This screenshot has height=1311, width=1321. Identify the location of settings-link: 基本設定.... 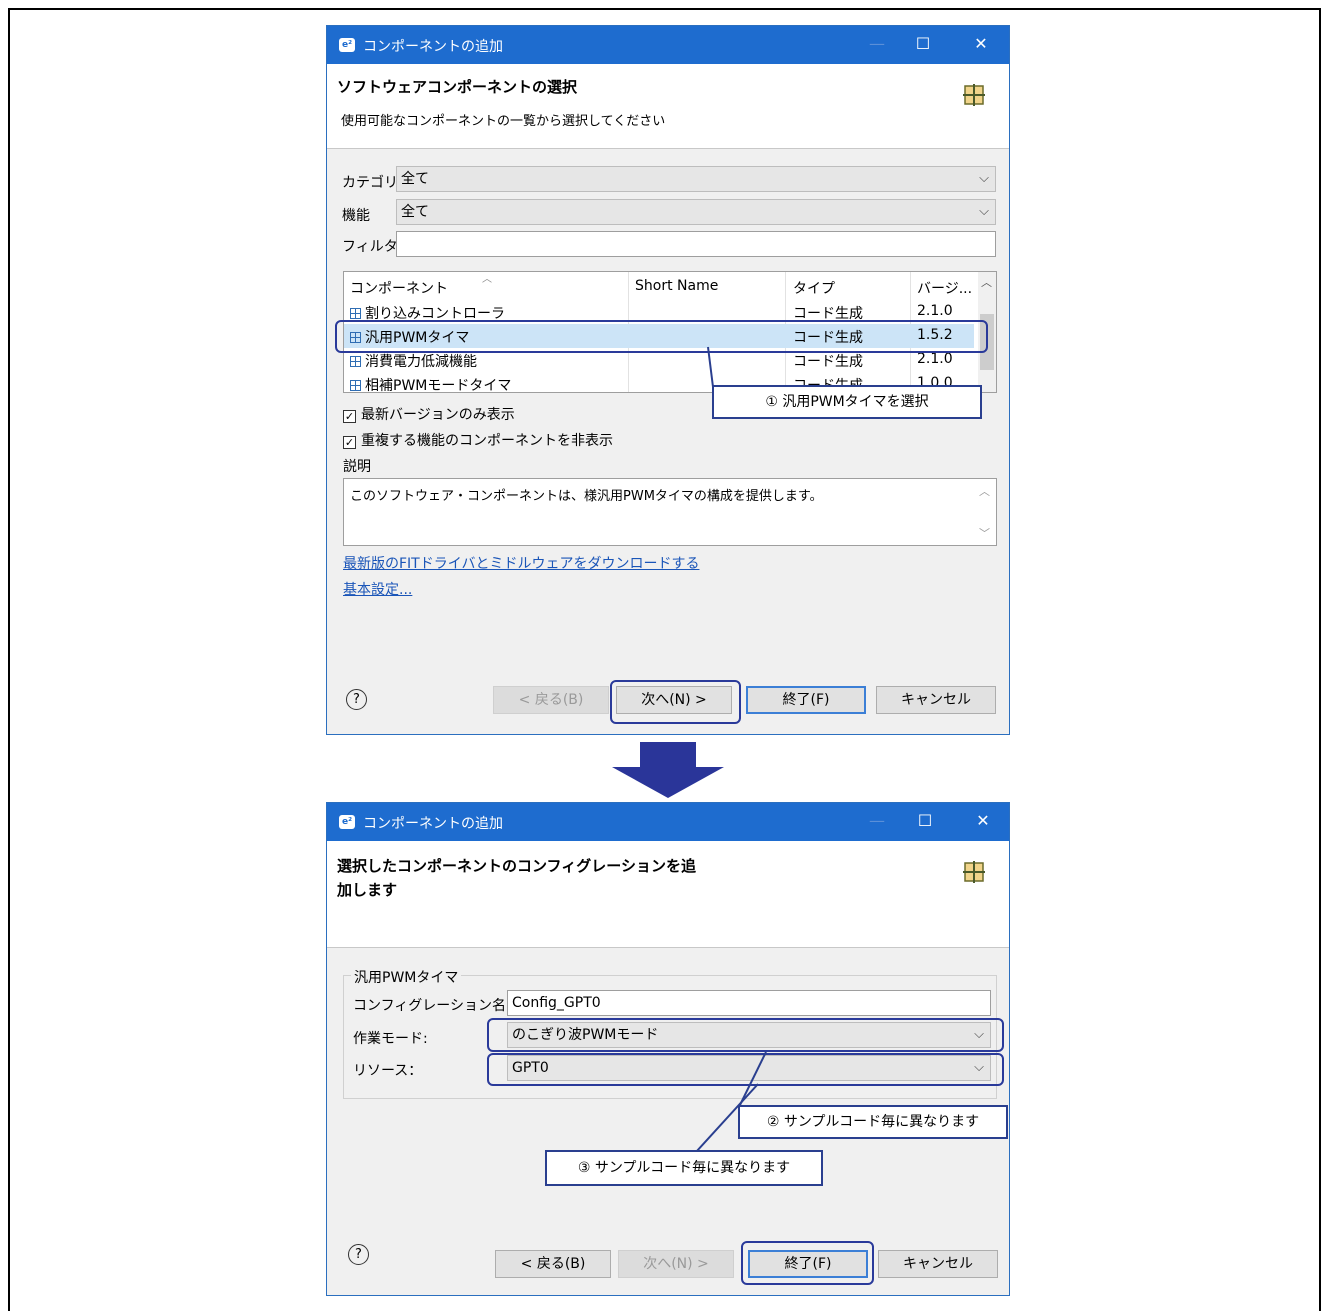
(377, 589).